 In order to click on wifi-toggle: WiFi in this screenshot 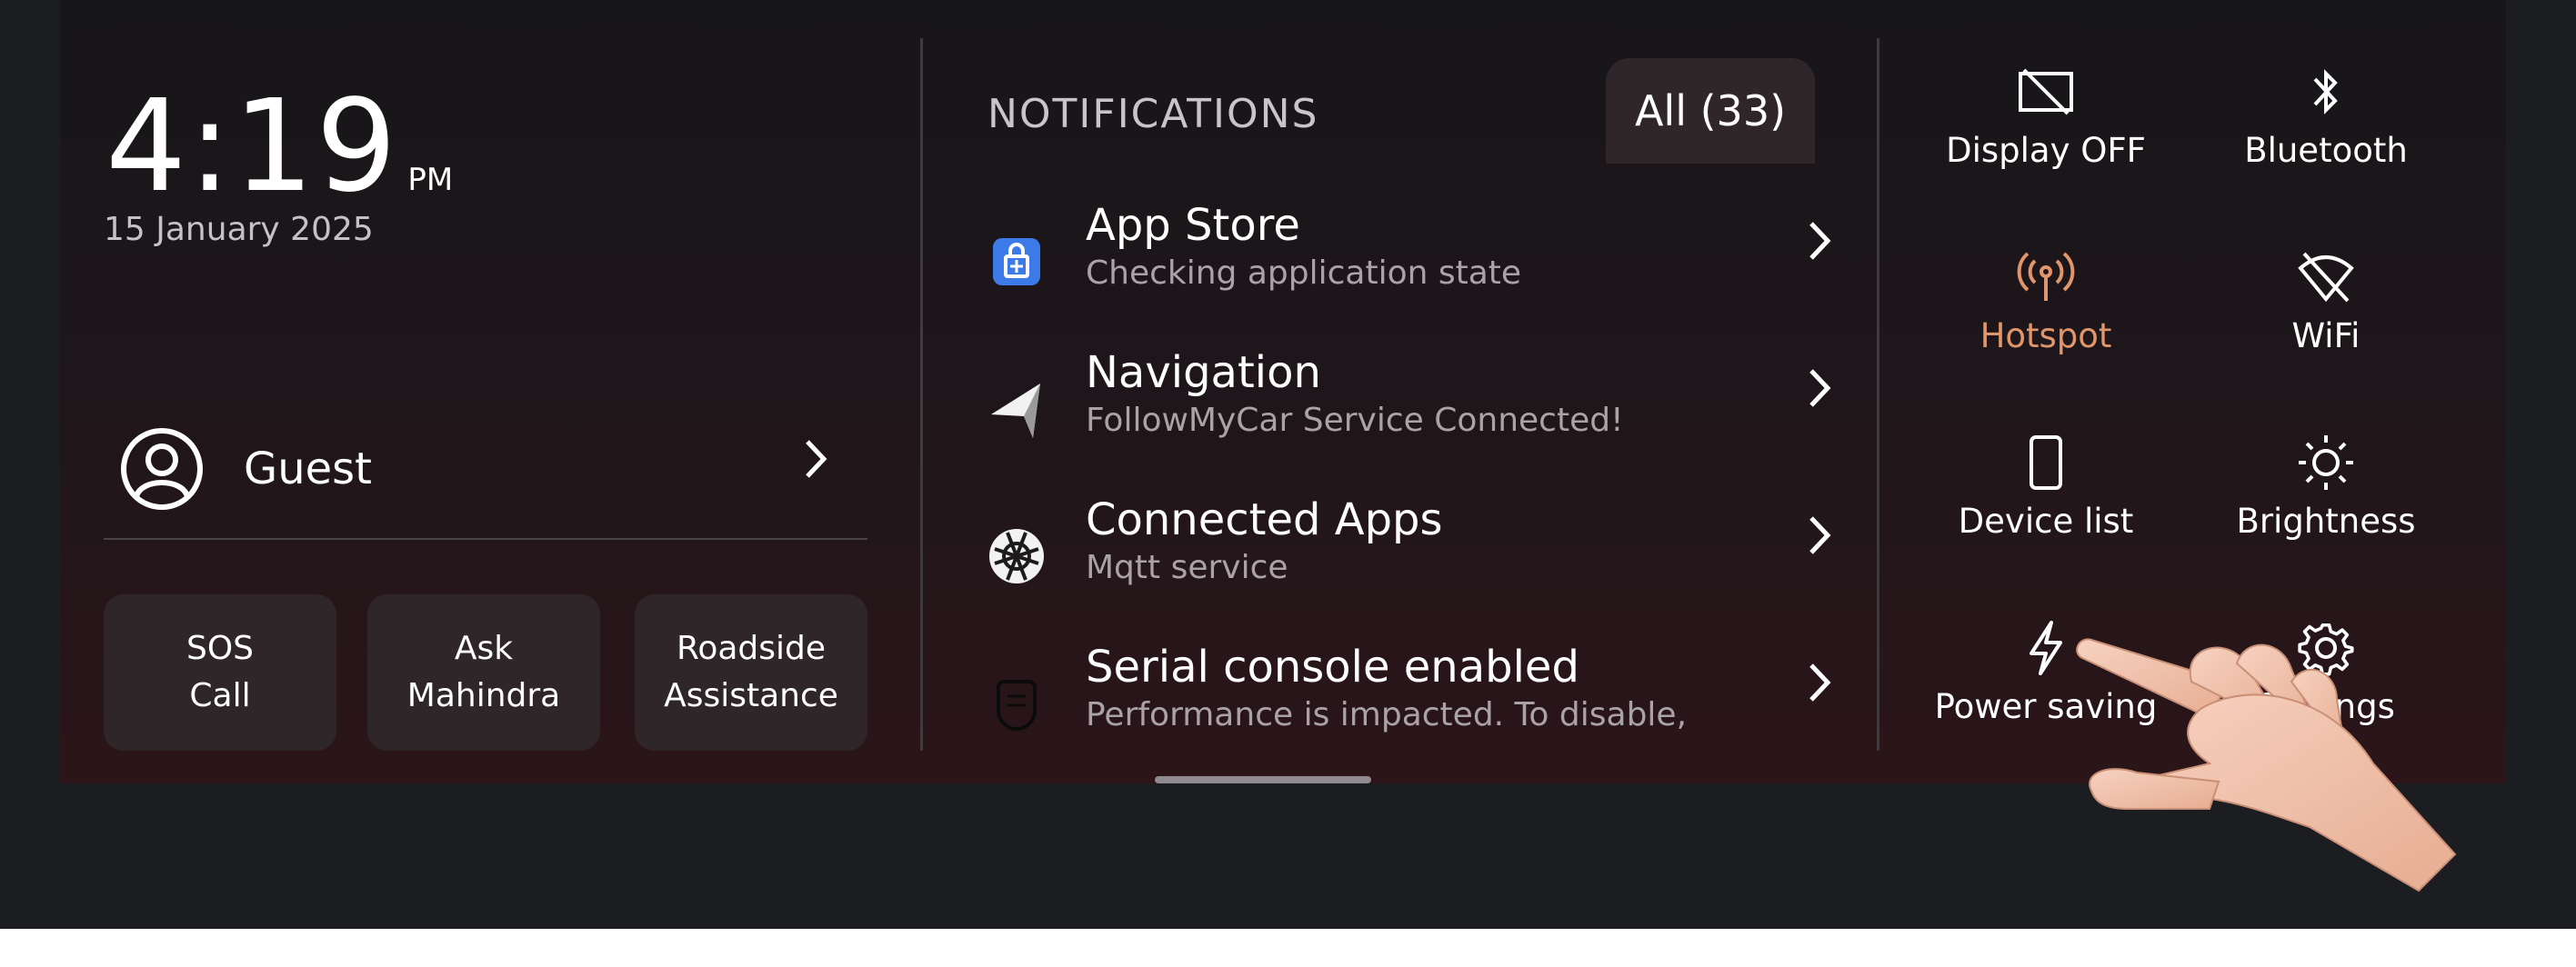, I will do `click(2326, 300)`.